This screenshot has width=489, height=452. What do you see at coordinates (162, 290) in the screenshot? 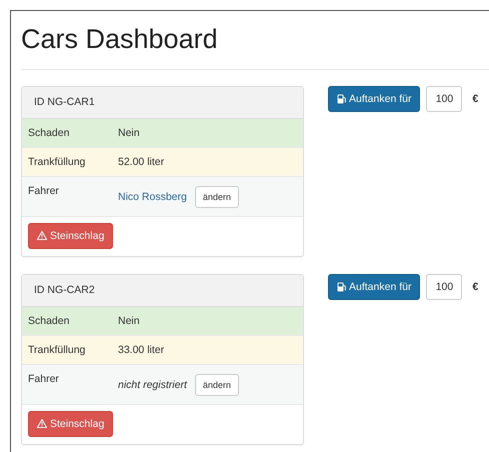
I see `card-header: ID NG-CAR2` at bounding box center [162, 290].